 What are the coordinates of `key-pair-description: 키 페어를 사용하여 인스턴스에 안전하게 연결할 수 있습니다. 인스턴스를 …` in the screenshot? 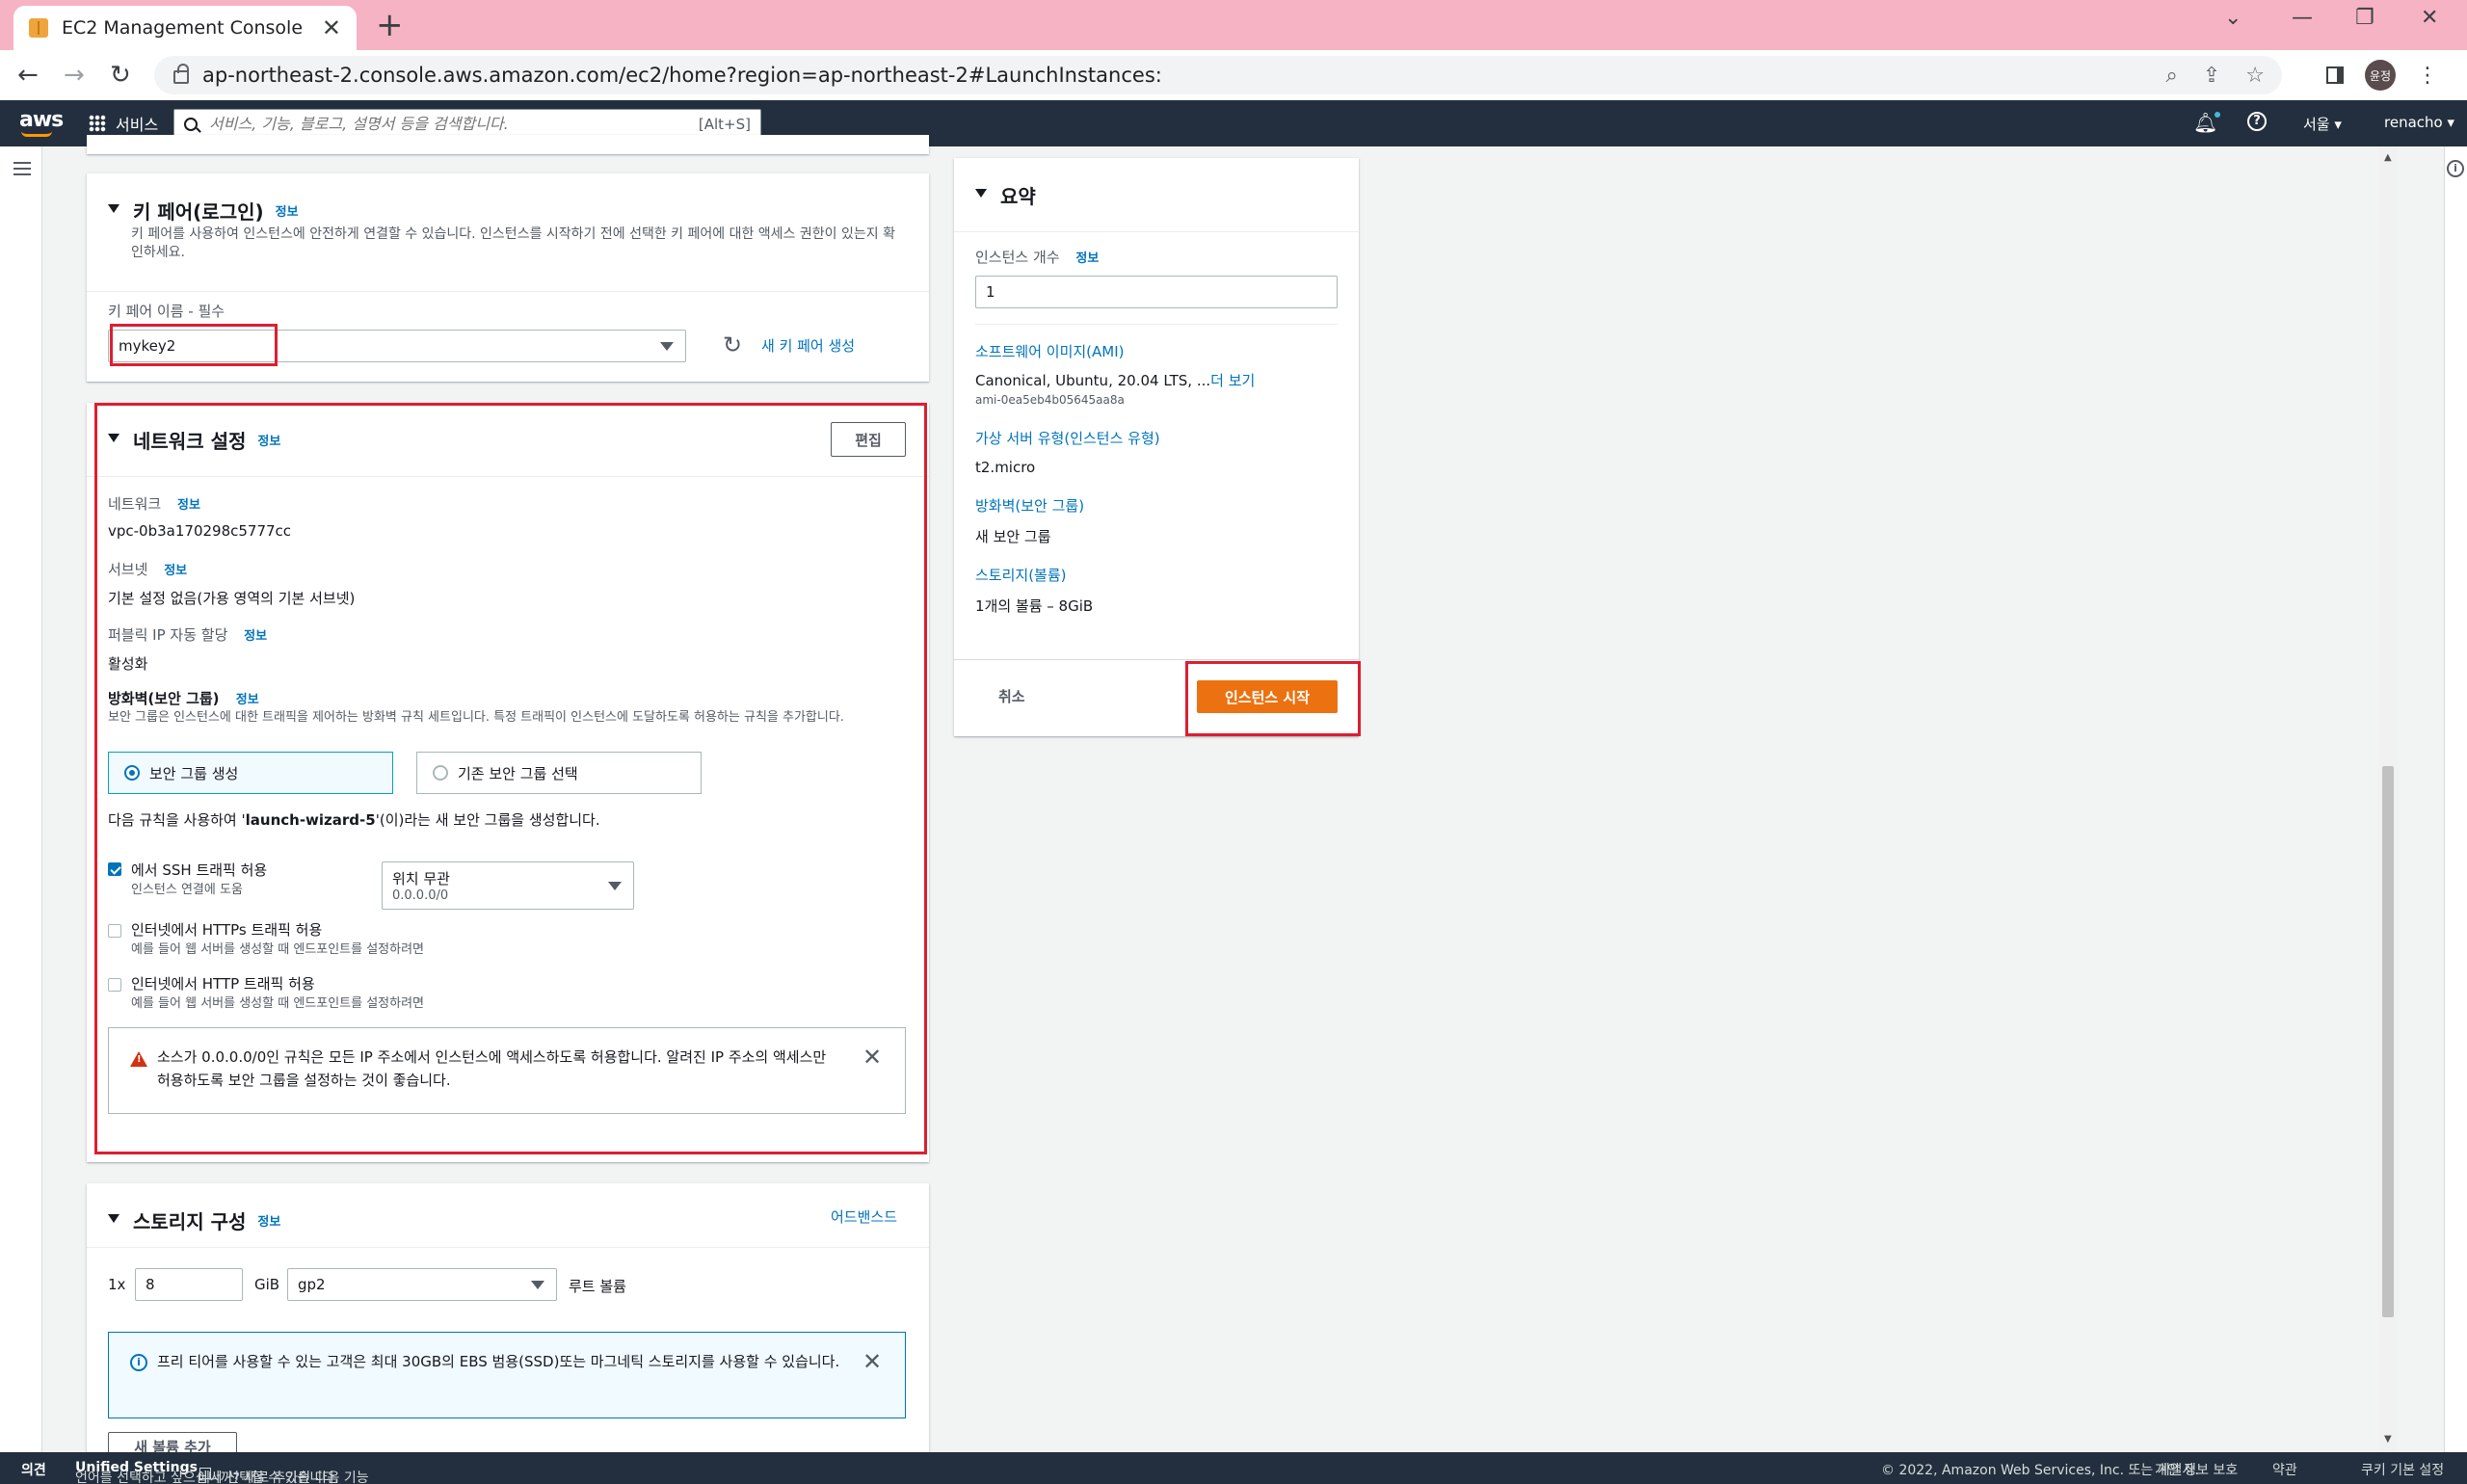 It's located at (513, 243).